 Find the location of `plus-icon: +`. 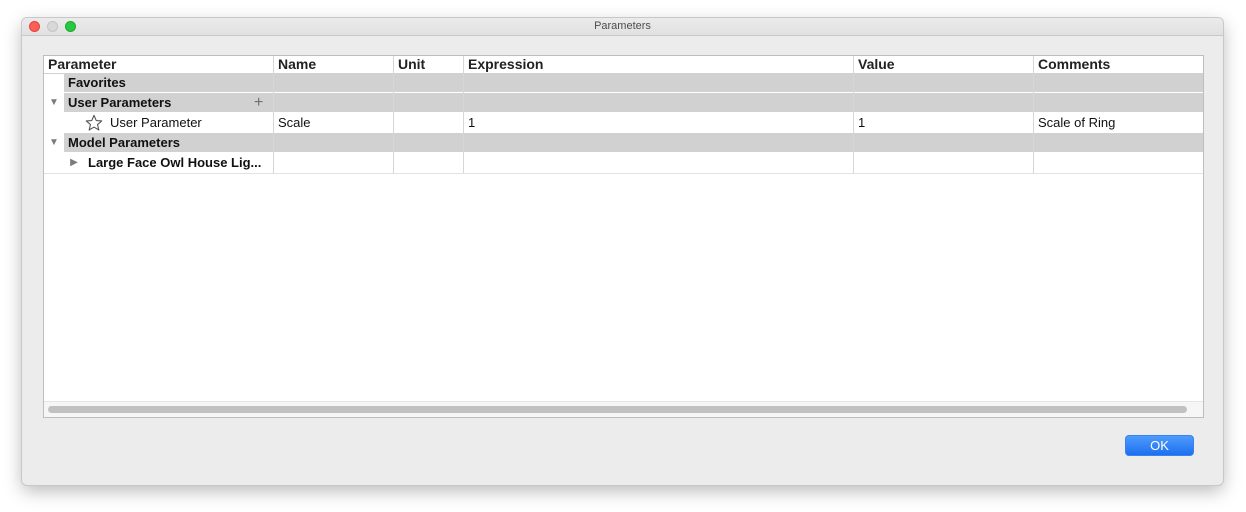

plus-icon: + is located at coordinates (258, 103).